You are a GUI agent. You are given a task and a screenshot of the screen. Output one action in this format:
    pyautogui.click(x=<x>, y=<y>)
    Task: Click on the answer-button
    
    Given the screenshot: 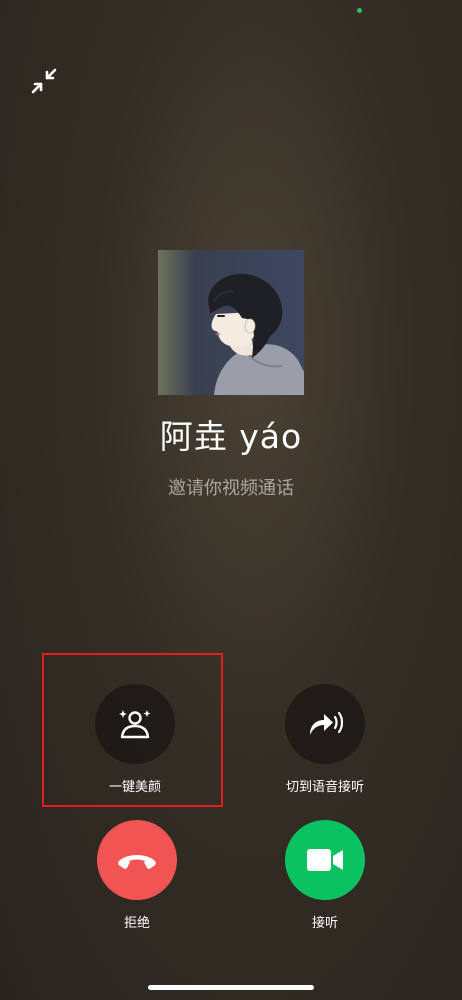 What is the action you would take?
    pyautogui.click(x=325, y=860)
    